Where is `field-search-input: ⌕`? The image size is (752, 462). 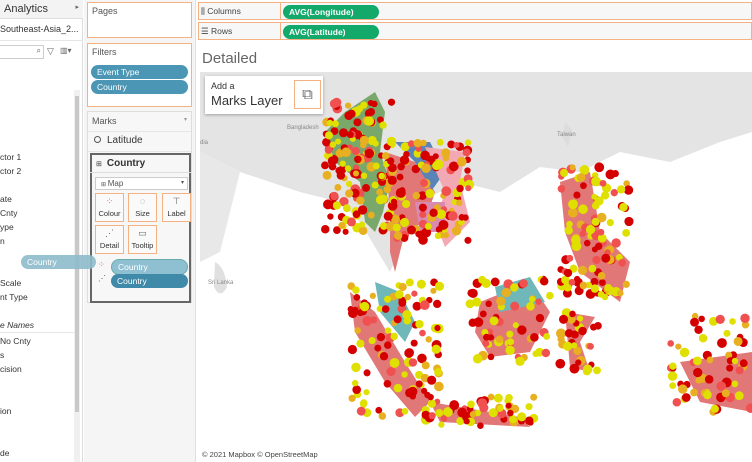
field-search-input: ⌕ is located at coordinates (22, 52).